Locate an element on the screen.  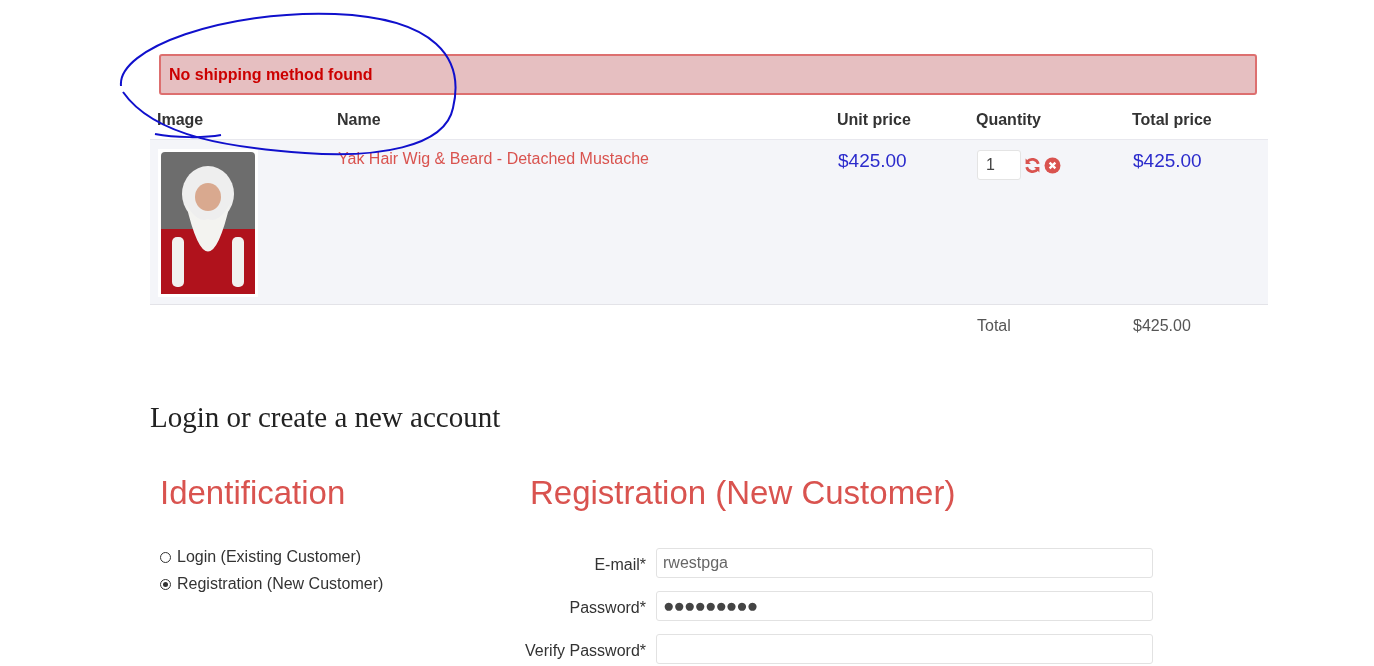
column-header: Unit price is located at coordinates (874, 120).